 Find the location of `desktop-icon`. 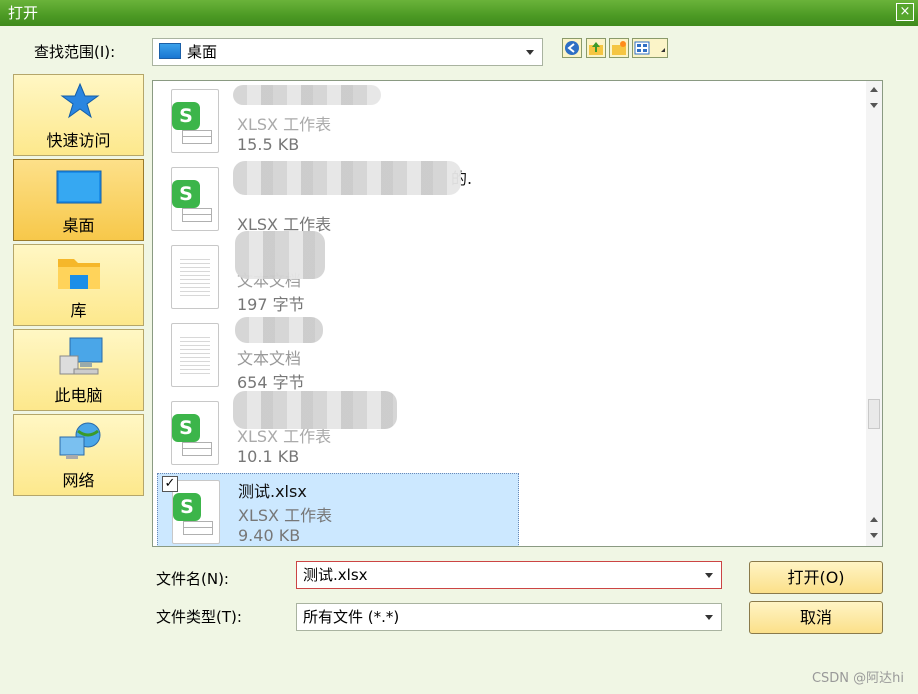

desktop-icon is located at coordinates (79, 187).